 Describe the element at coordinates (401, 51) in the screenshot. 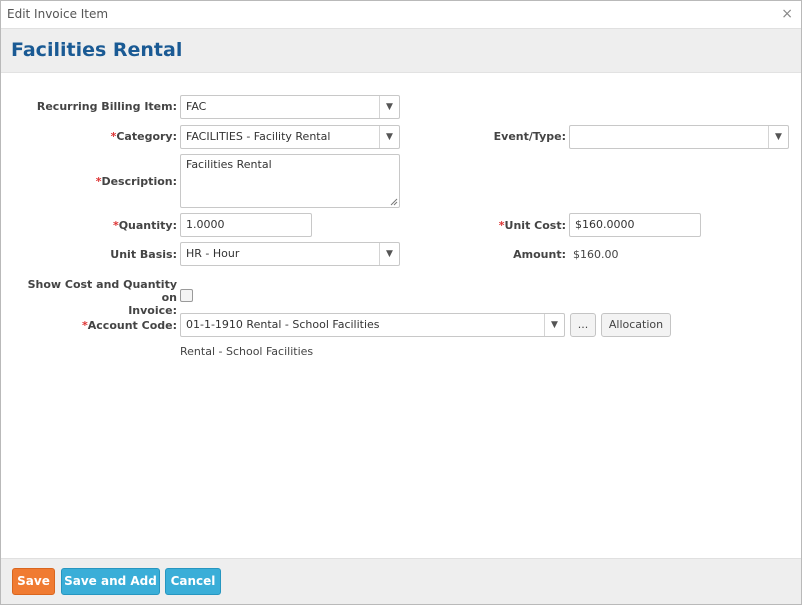

I see `page-header: Facilities Rental` at that location.